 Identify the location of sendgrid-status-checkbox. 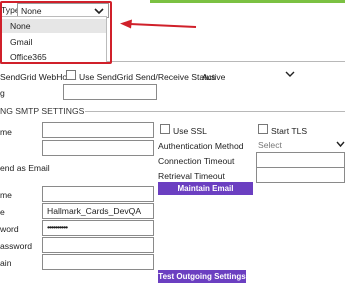
(71, 75).